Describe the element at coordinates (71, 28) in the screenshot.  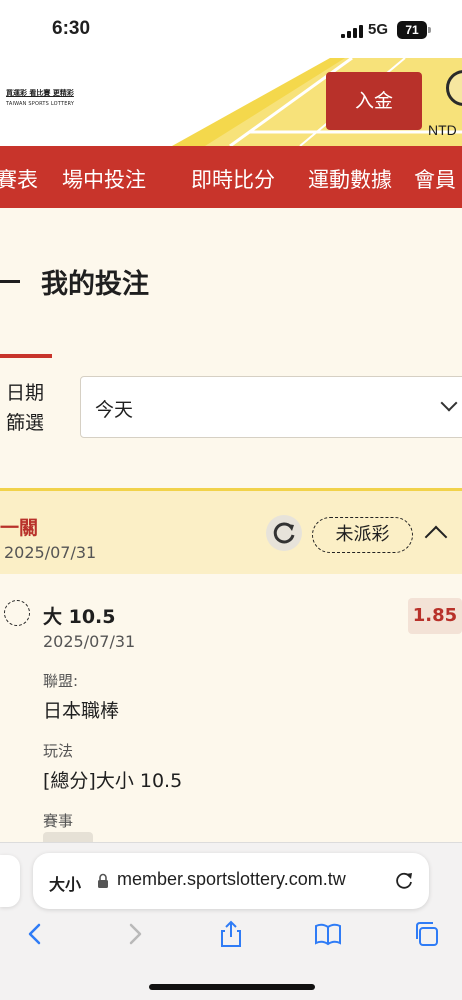
I see `status-time: 6:30` at that location.